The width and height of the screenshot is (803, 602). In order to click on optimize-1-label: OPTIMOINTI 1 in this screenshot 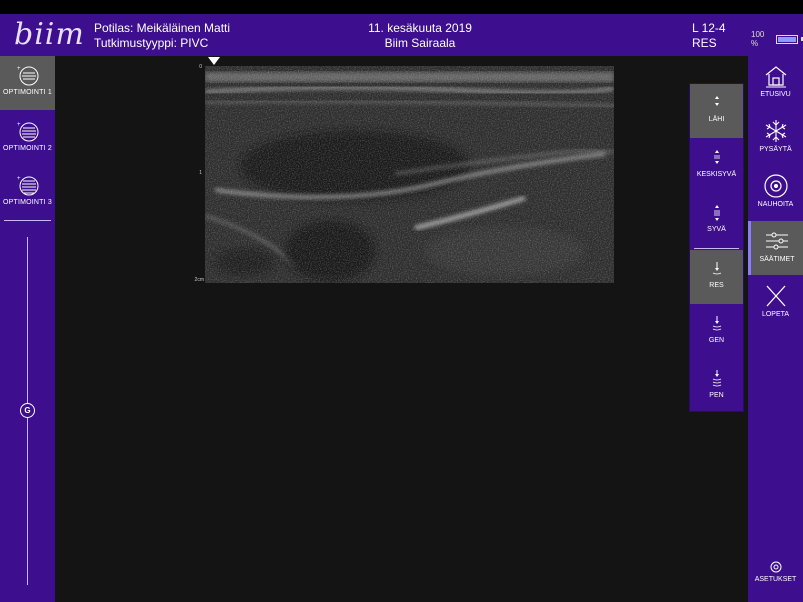, I will do `click(27, 92)`.